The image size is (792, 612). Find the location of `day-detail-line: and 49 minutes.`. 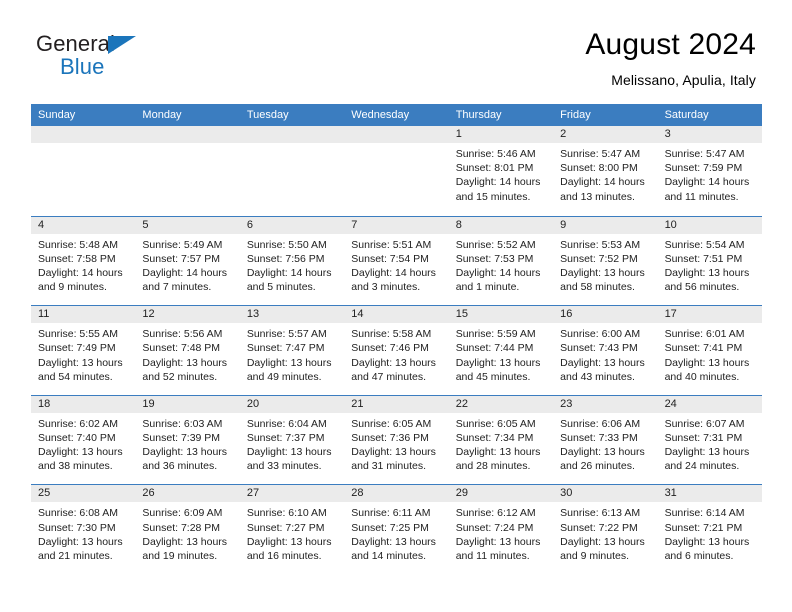

day-detail-line: and 49 minutes. is located at coordinates (284, 376).